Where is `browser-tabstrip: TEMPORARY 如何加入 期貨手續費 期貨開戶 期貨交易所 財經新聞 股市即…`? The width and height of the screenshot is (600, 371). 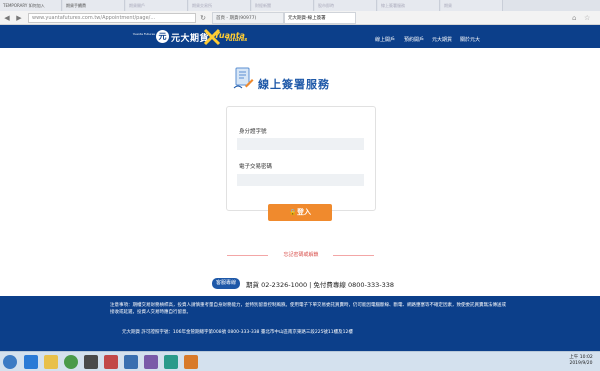 browser-tabstrip: TEMPORARY 如何加入 期貨手續費 期貨開戶 期貨交易所 財經新聞 股市即… is located at coordinates (300, 5).